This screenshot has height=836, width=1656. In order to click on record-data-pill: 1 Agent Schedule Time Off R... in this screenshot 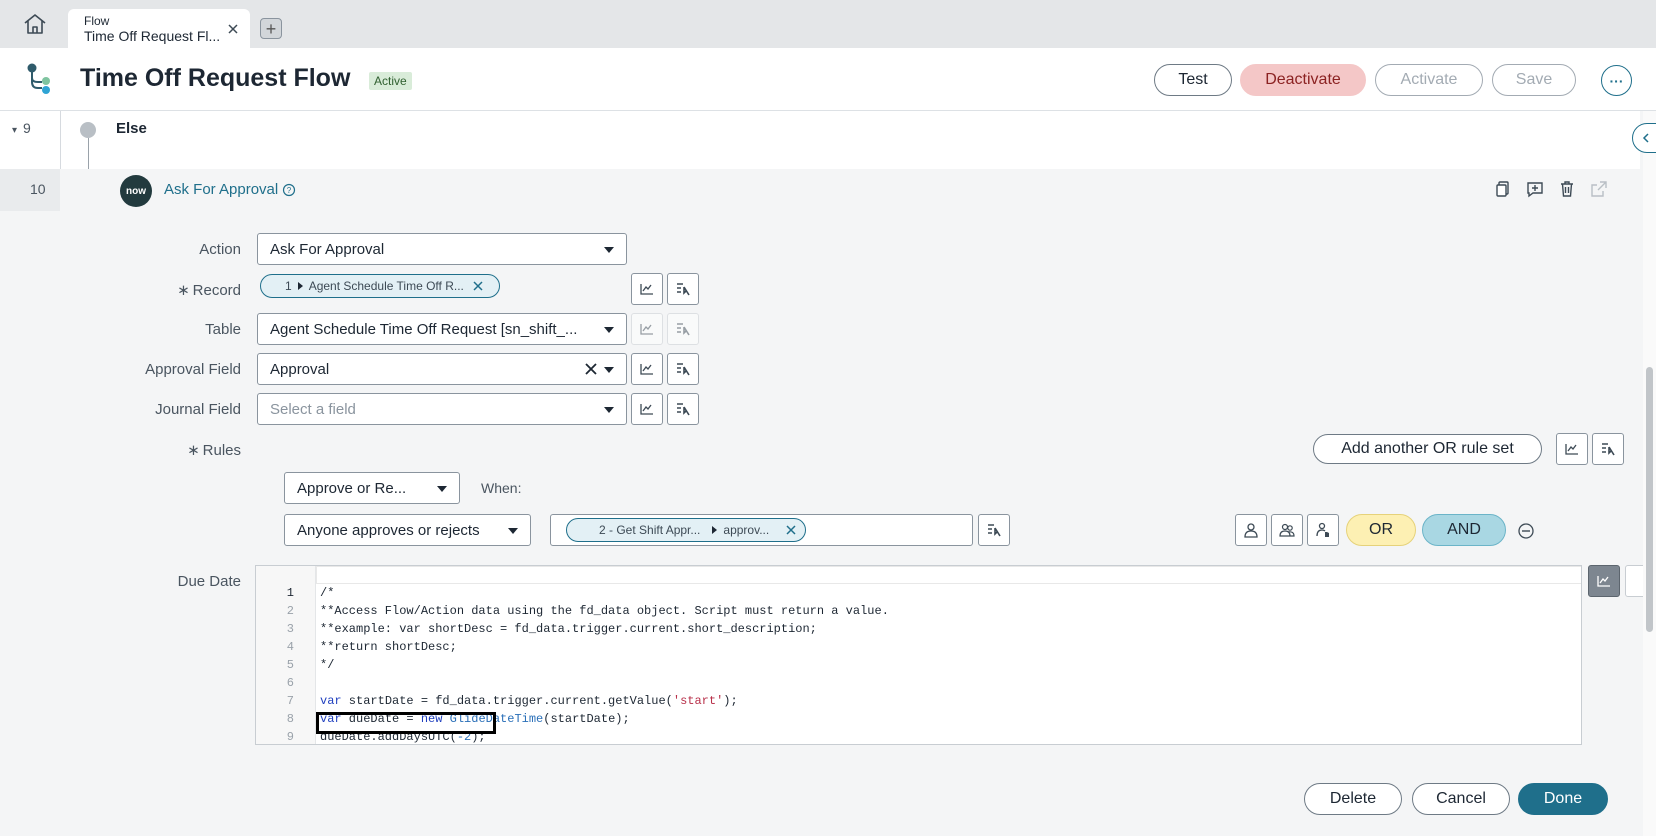, I will do `click(380, 286)`.